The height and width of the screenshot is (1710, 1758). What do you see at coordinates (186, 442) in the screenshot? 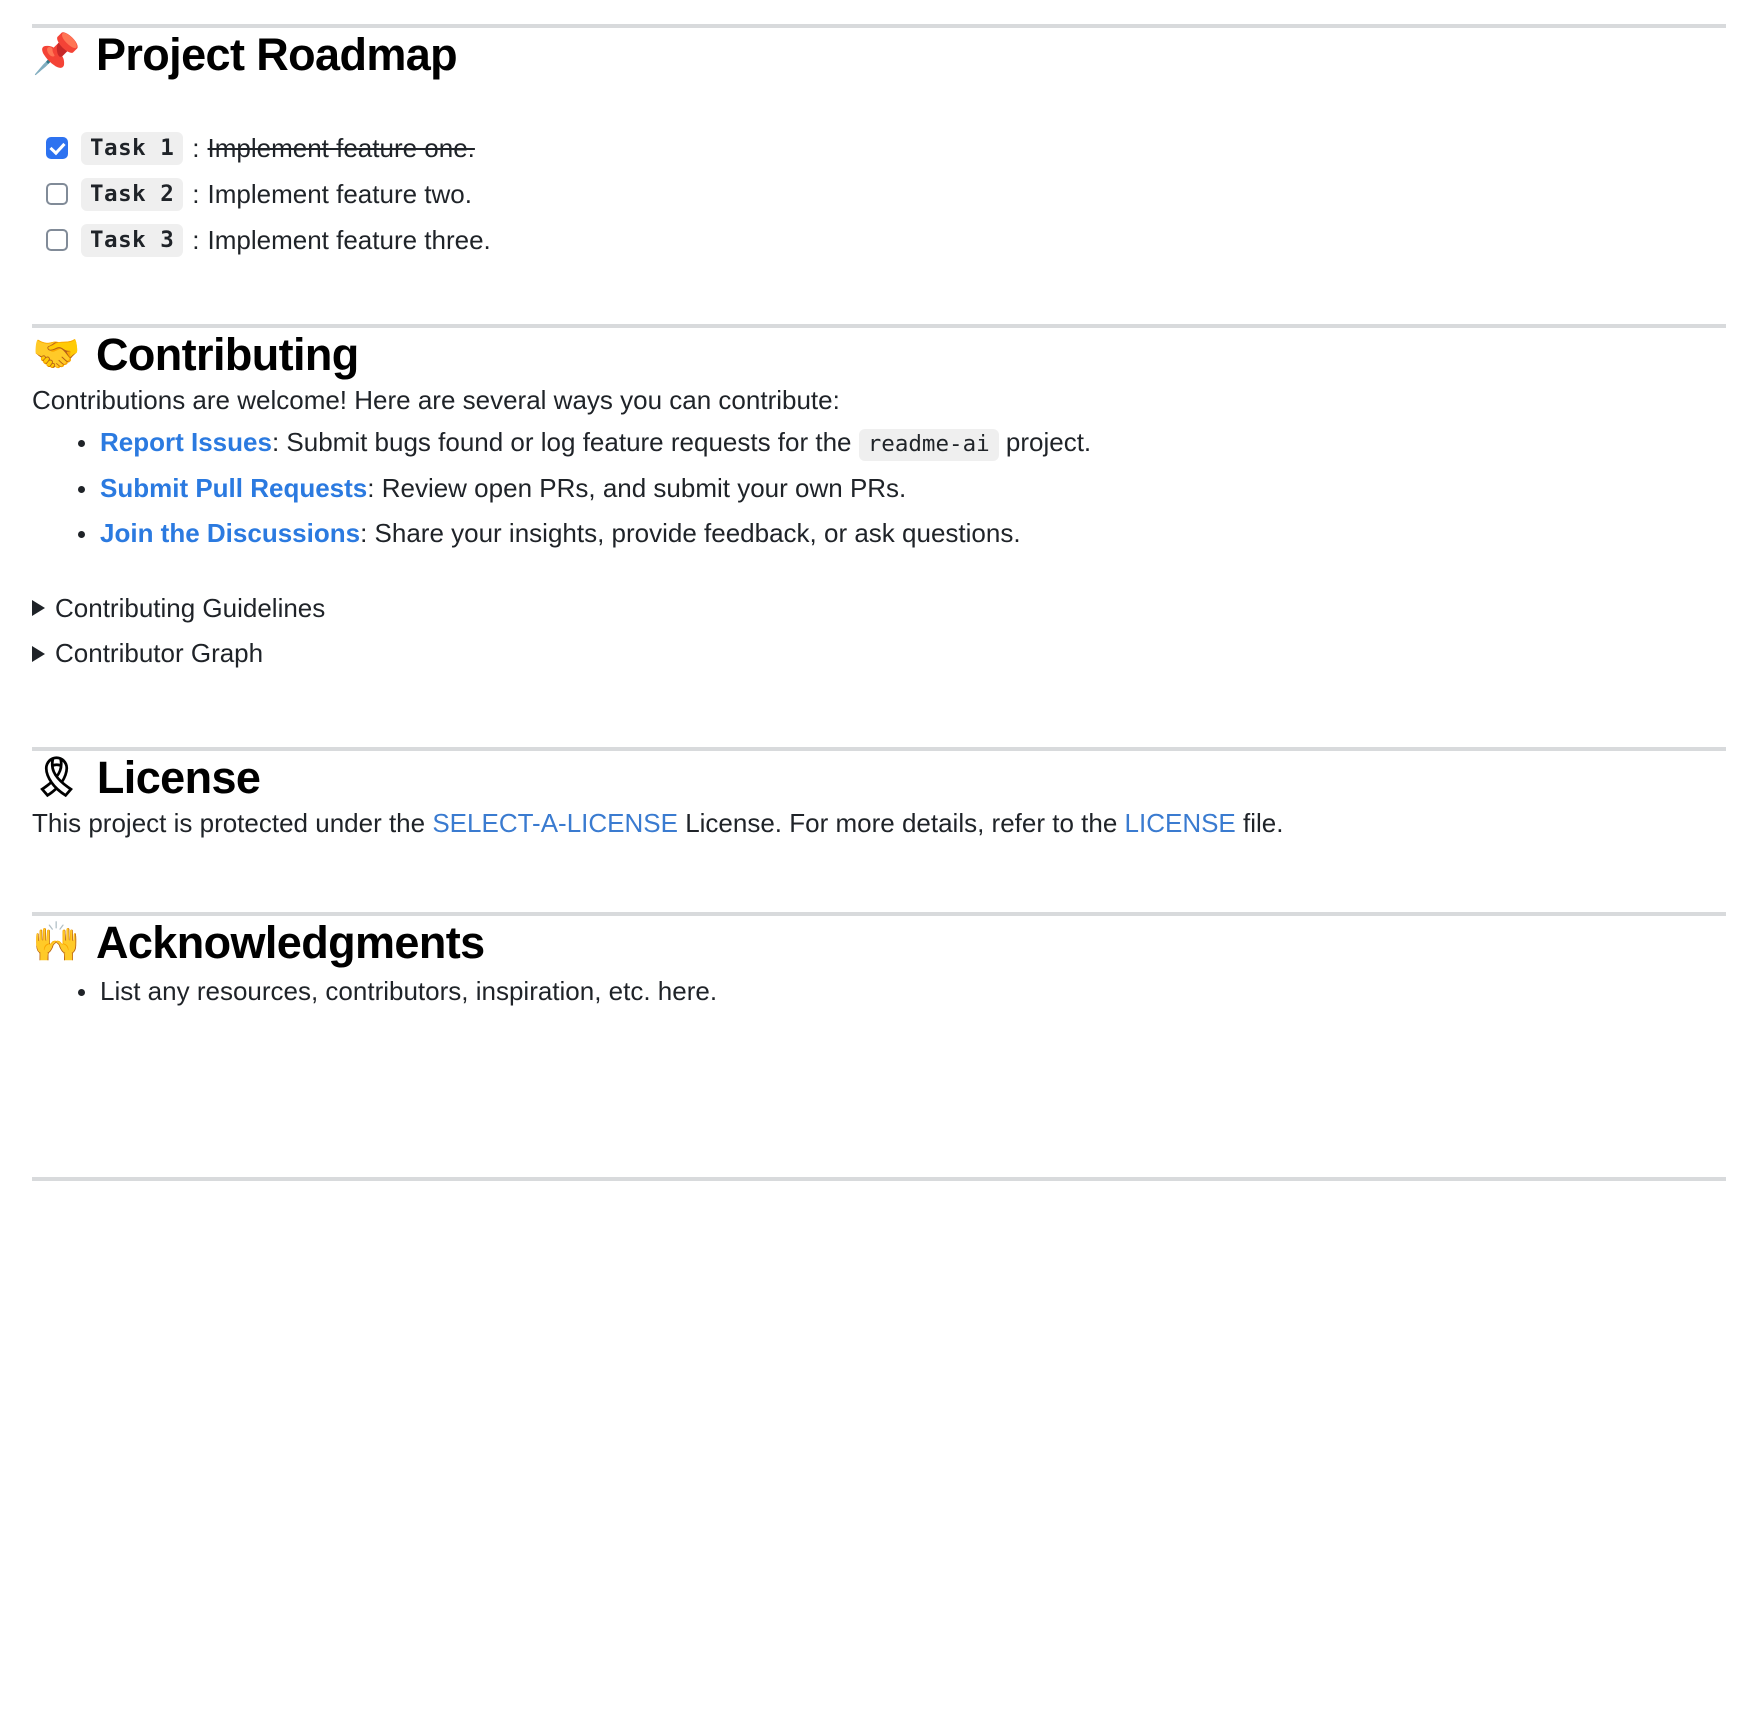
I see `report-issues-link: Report Issues` at bounding box center [186, 442].